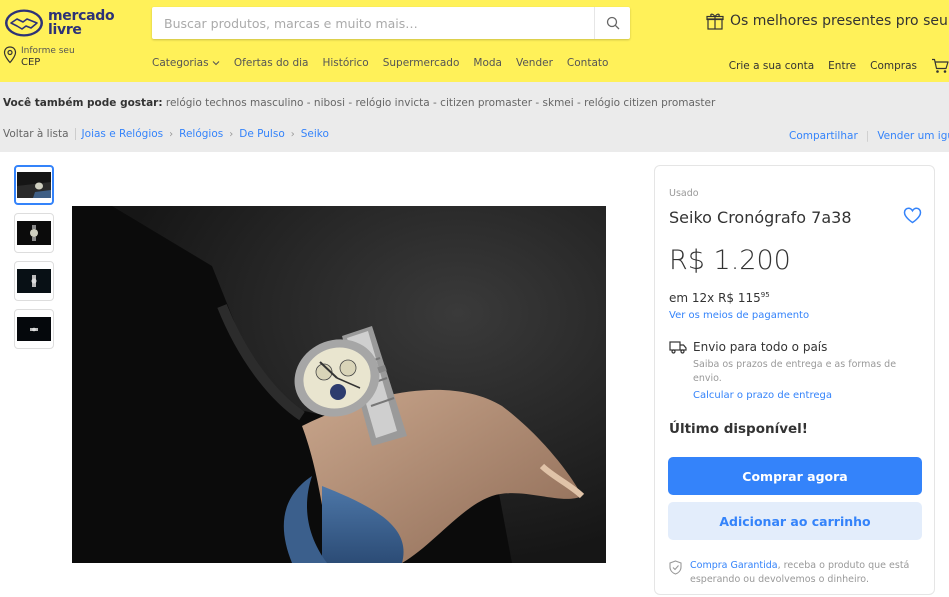  Describe the element at coordinates (487, 63) in the screenshot. I see `nav-moda: Moda` at that location.